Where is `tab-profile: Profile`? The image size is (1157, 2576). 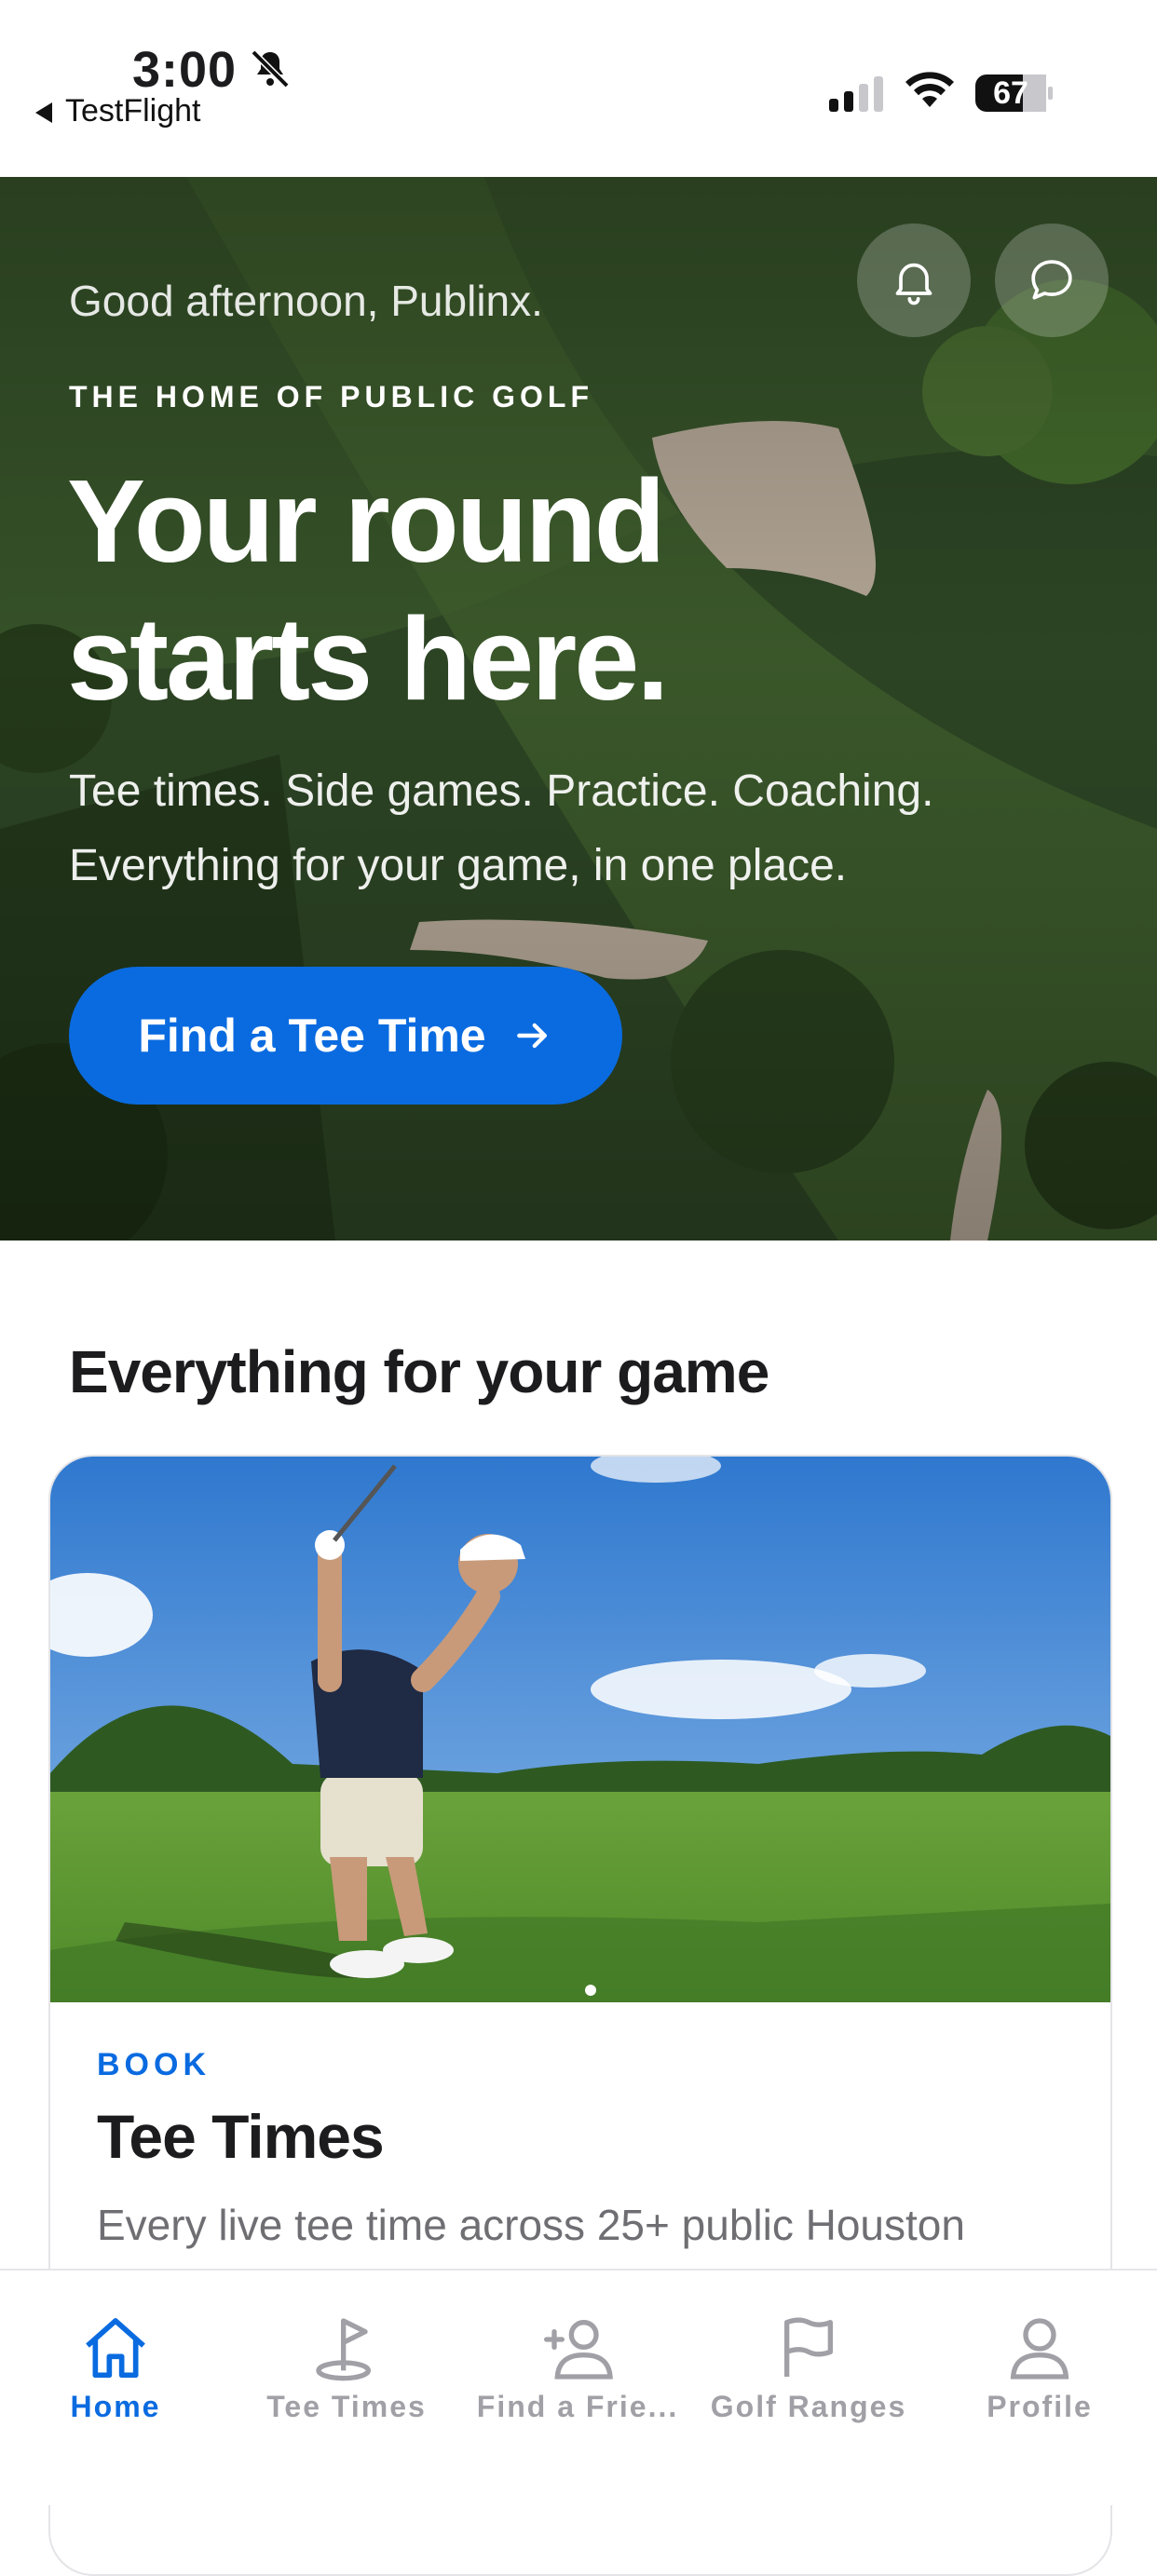 tab-profile: Profile is located at coordinates (1039, 2368).